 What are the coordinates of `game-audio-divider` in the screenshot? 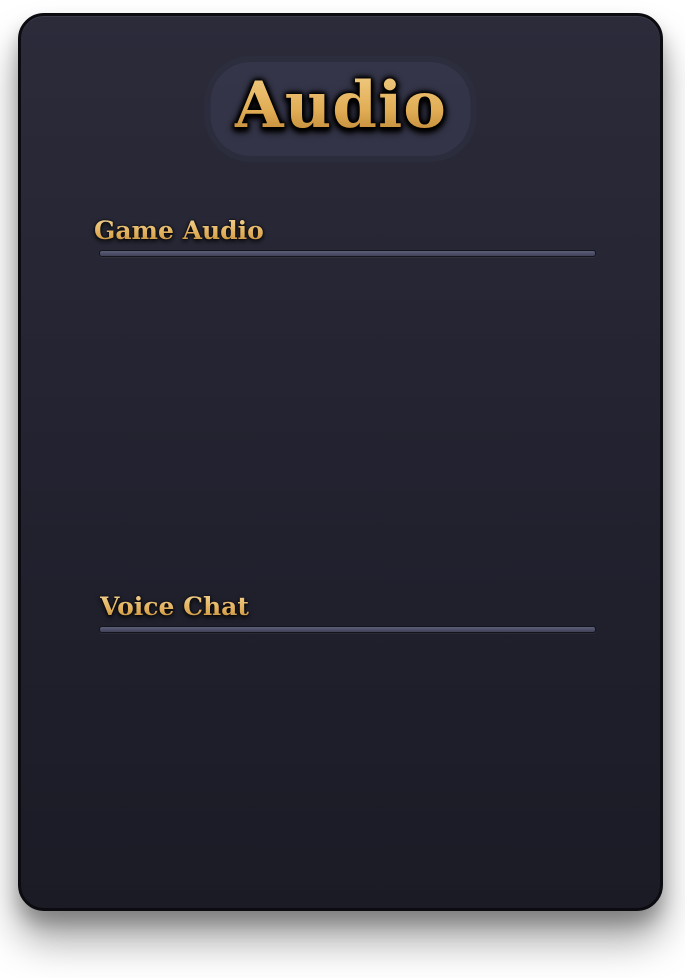 It's located at (347, 253).